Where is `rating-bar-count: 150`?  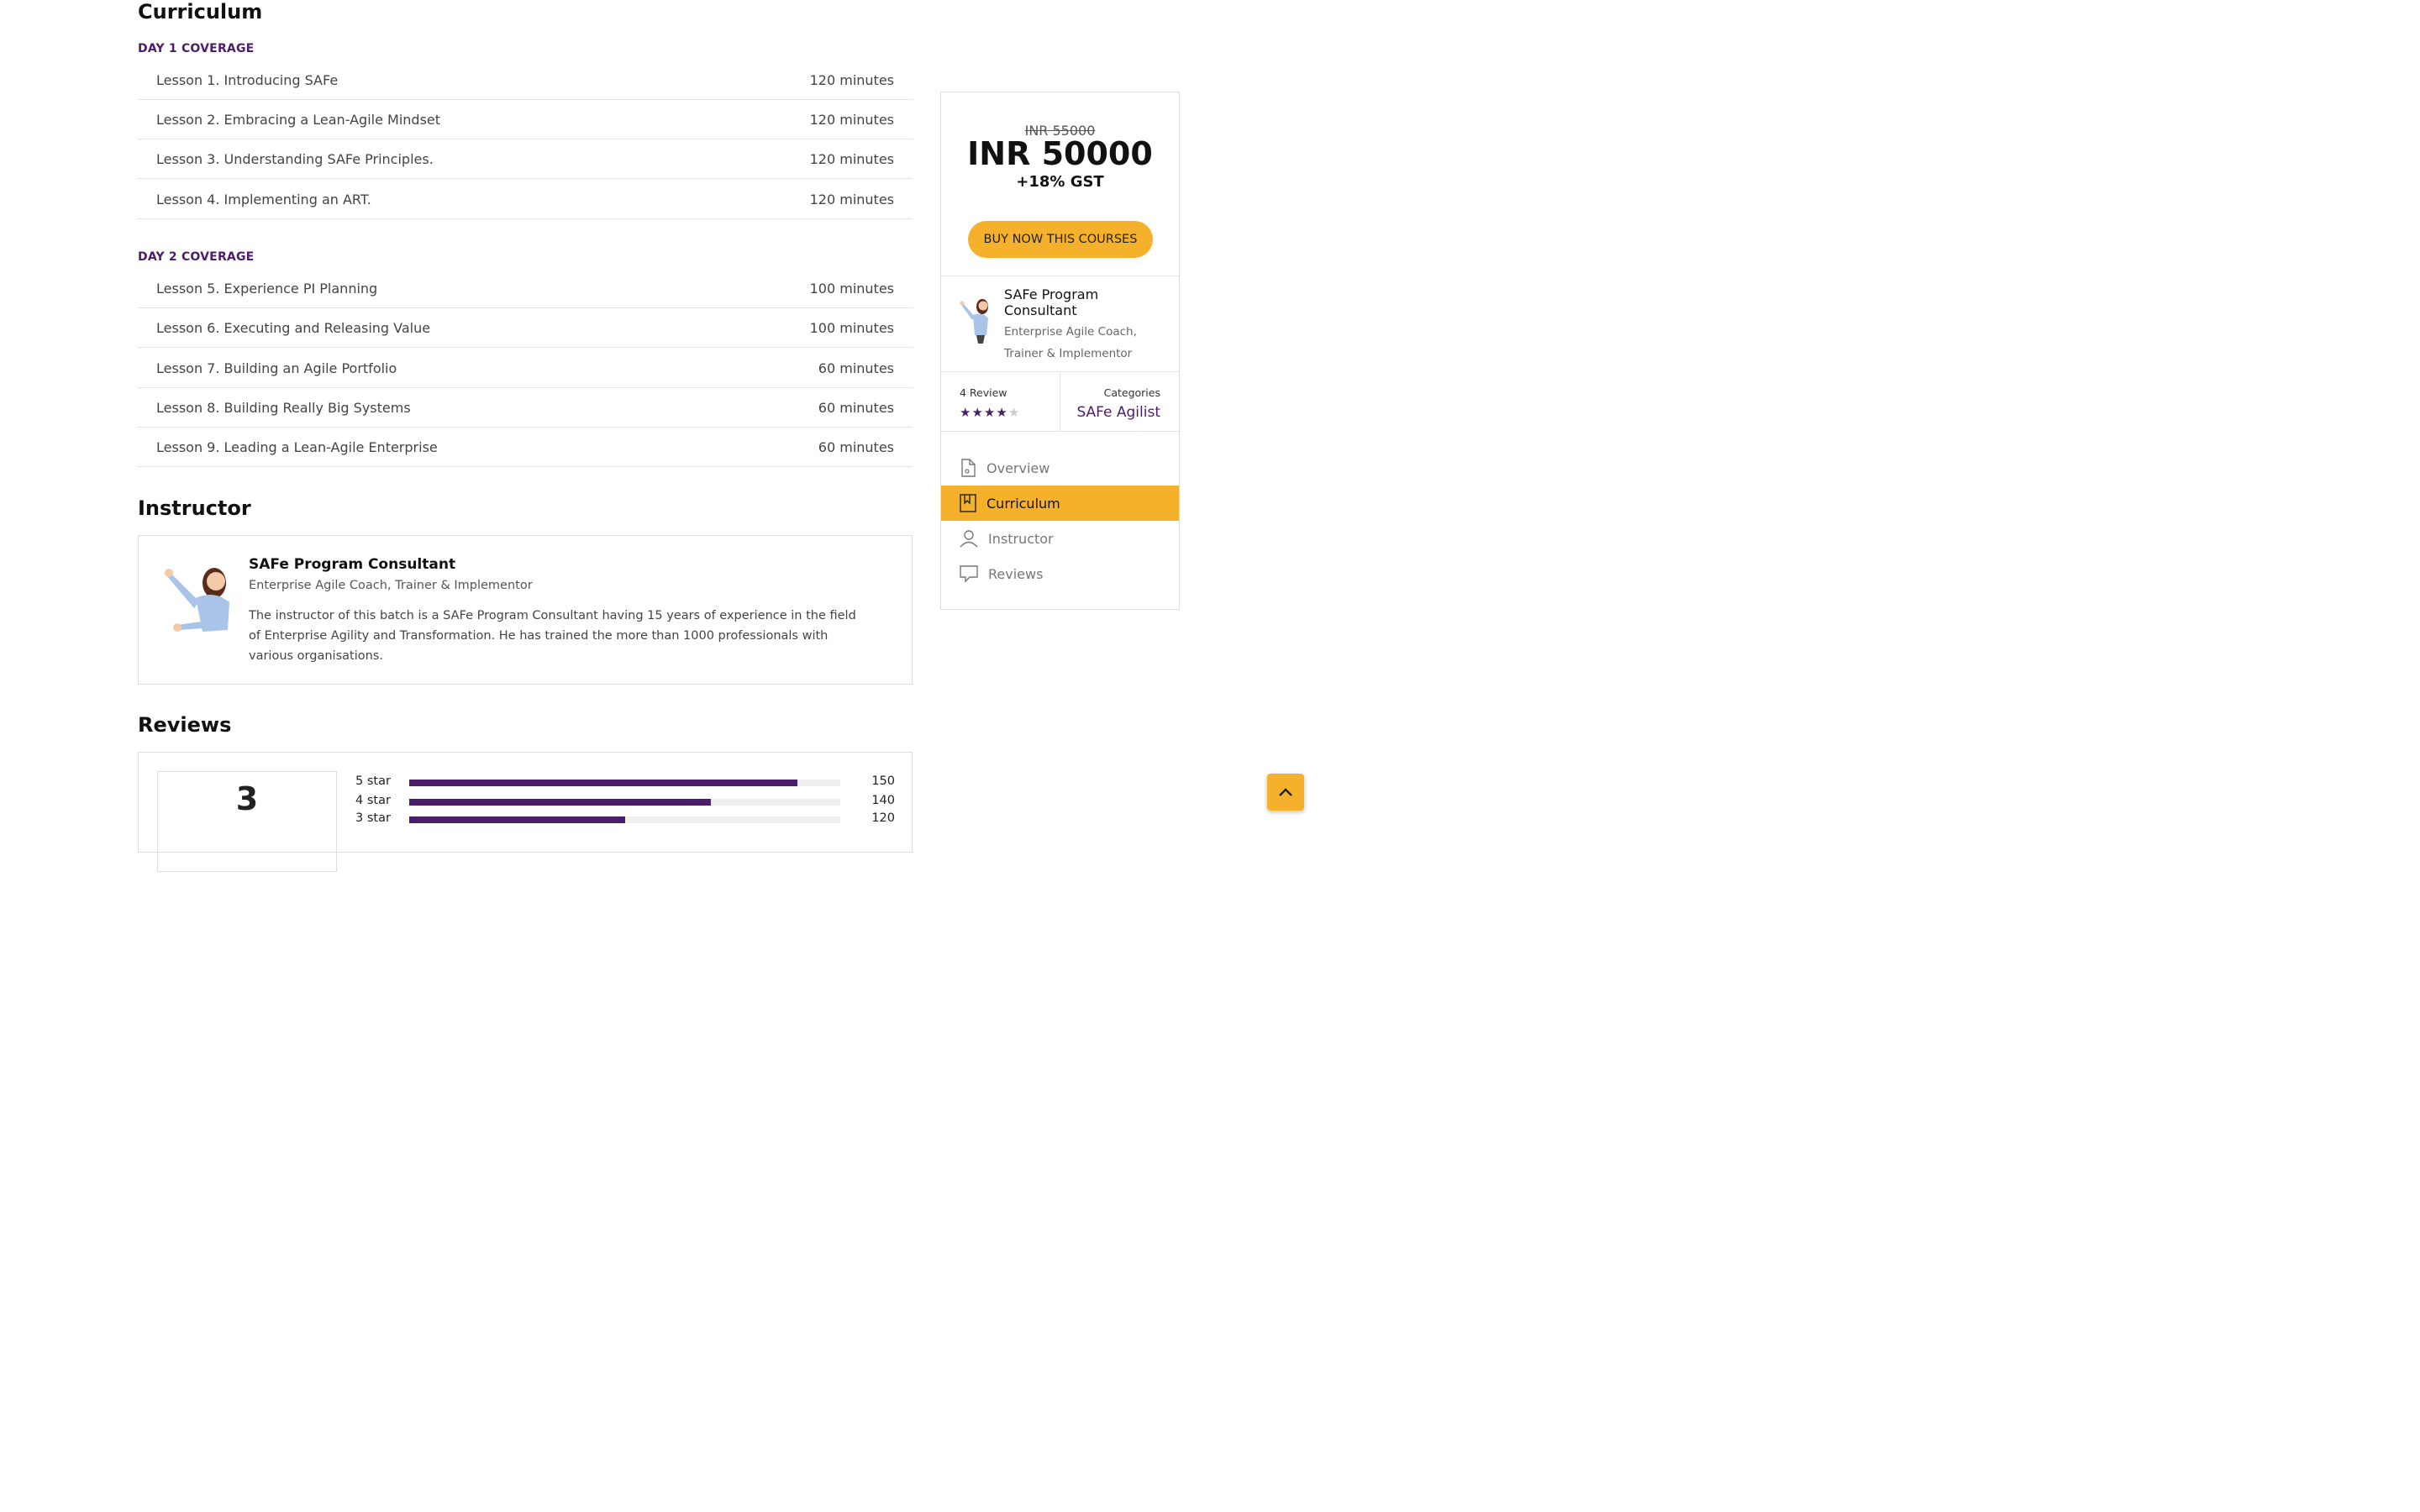
rating-bar-count: 150 is located at coordinates (883, 781).